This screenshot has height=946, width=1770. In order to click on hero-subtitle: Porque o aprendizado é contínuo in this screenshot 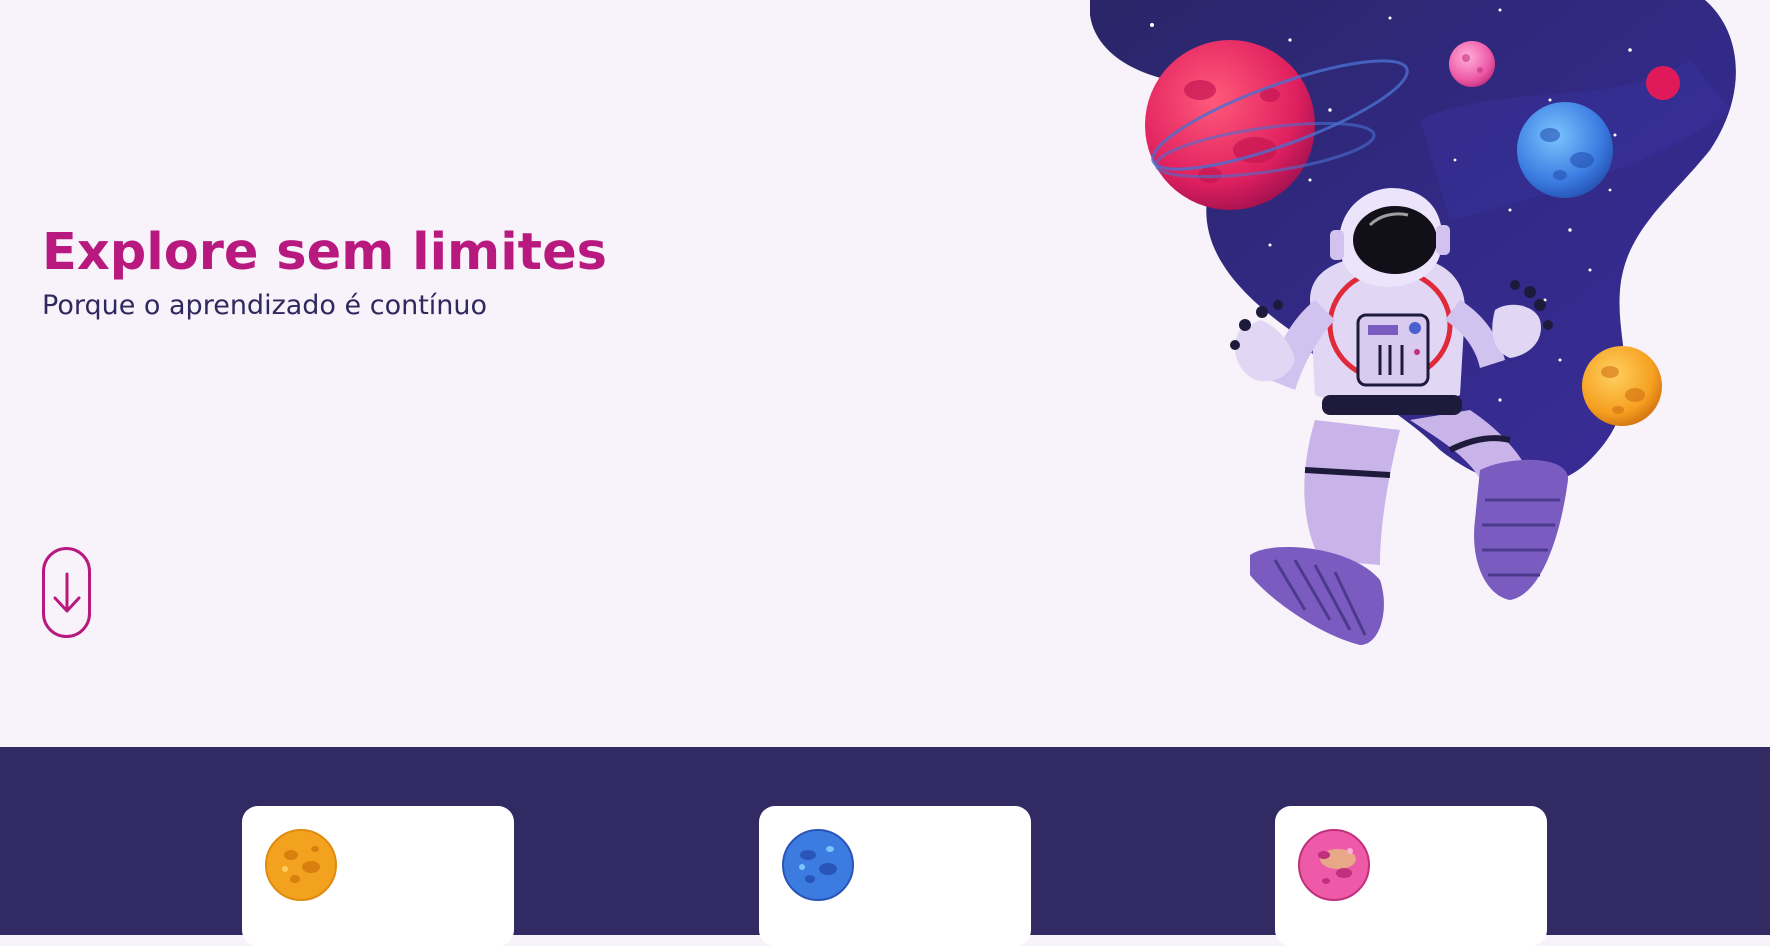, I will do `click(265, 305)`.